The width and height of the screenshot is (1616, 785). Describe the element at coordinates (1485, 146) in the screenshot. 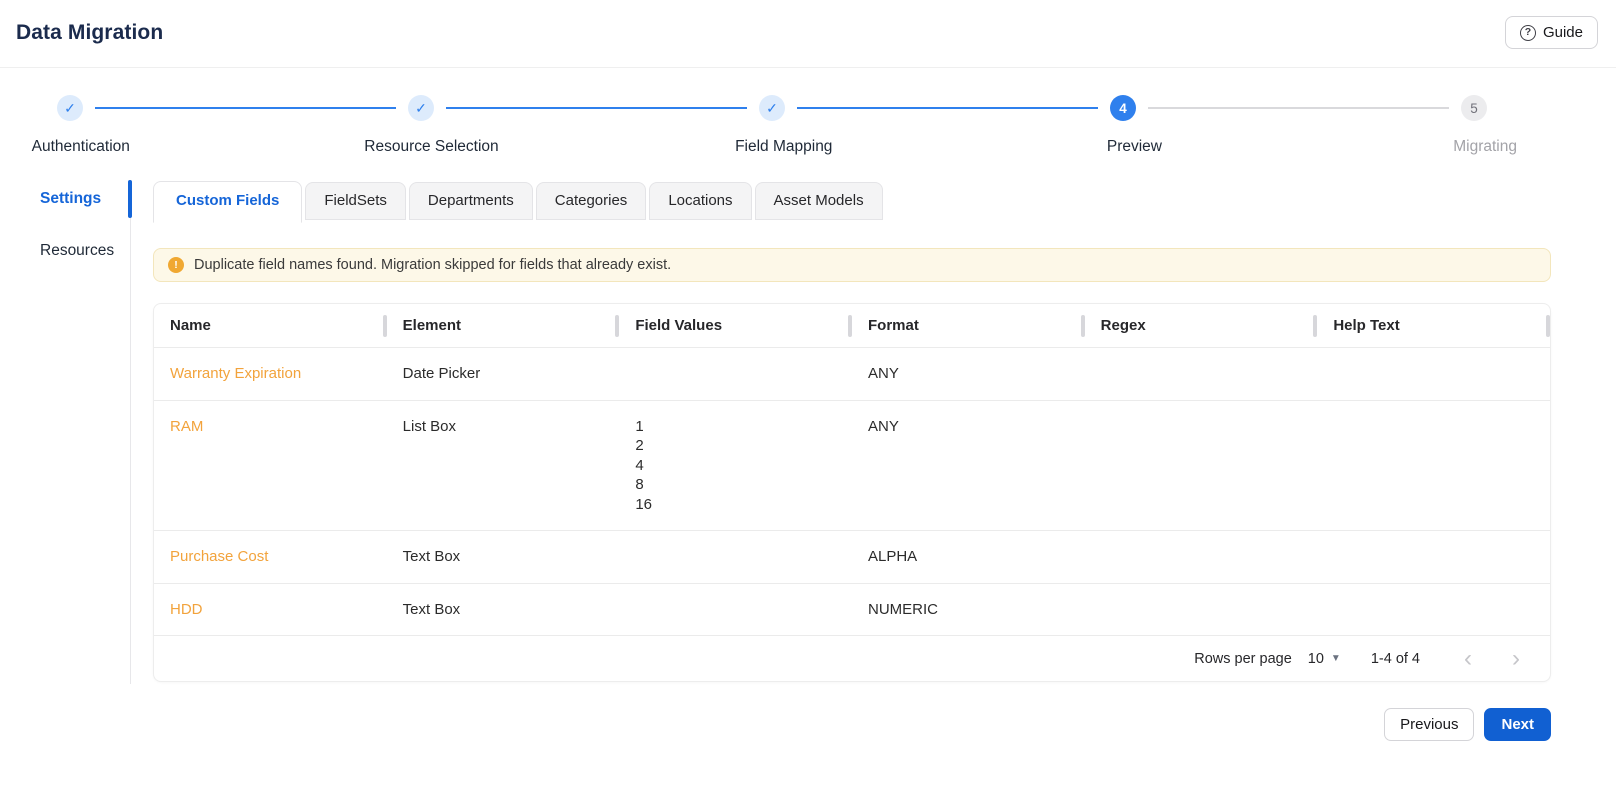

I see `step-label-migrating: Migrating` at that location.